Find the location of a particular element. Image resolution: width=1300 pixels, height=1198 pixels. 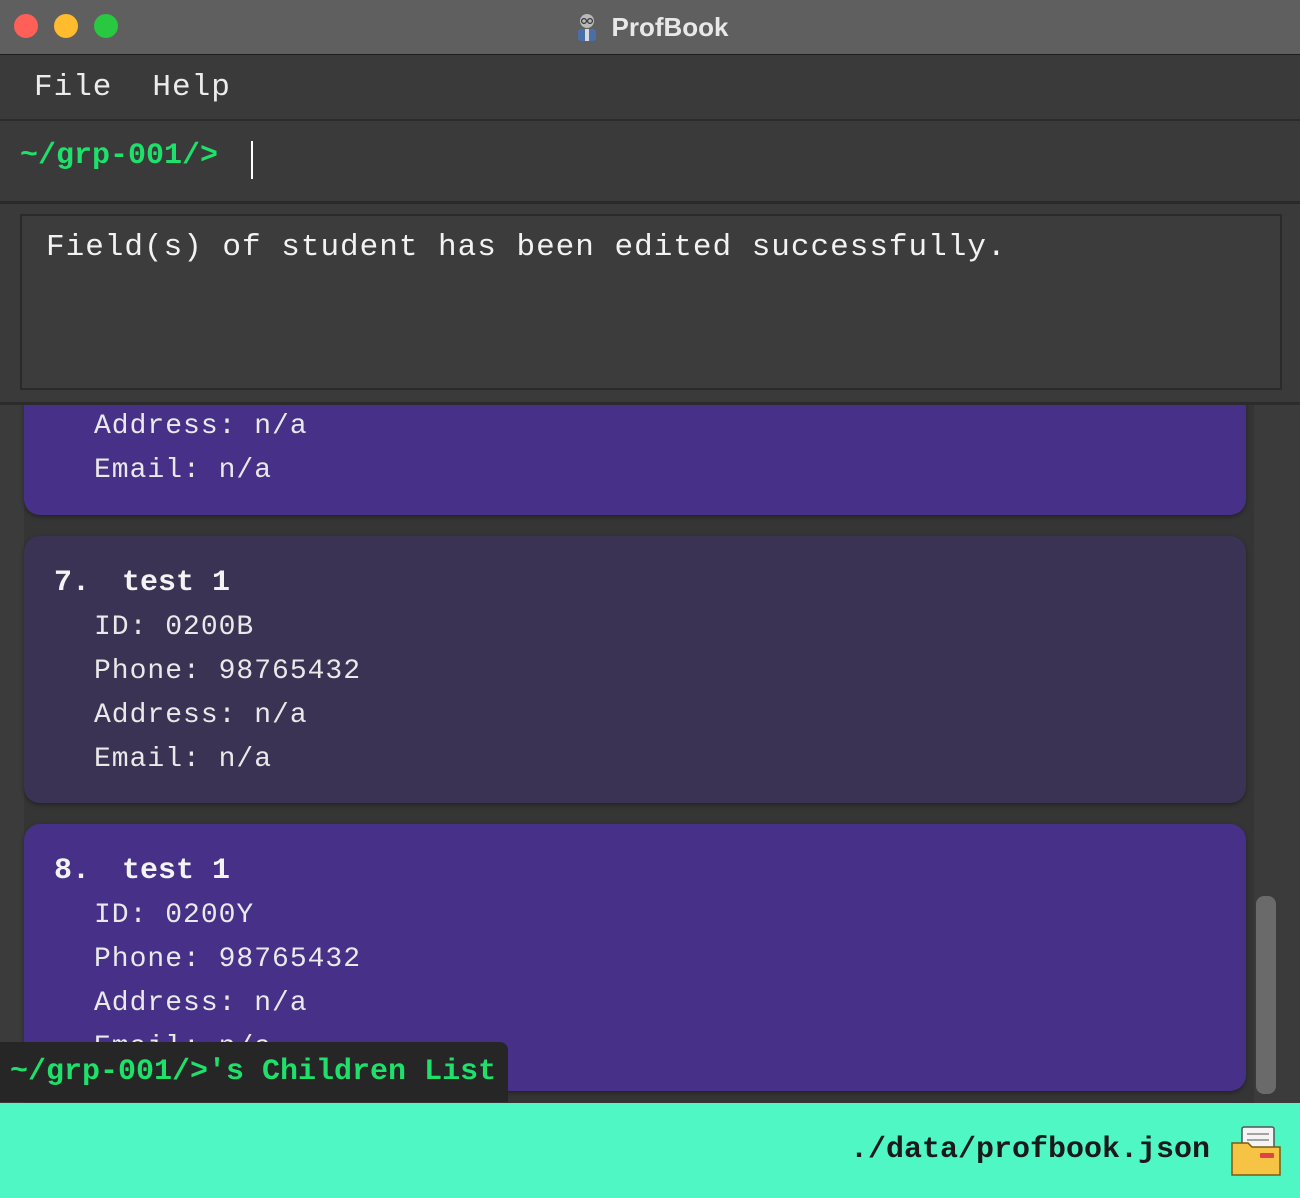

command-input is located at coordinates (757, 162).